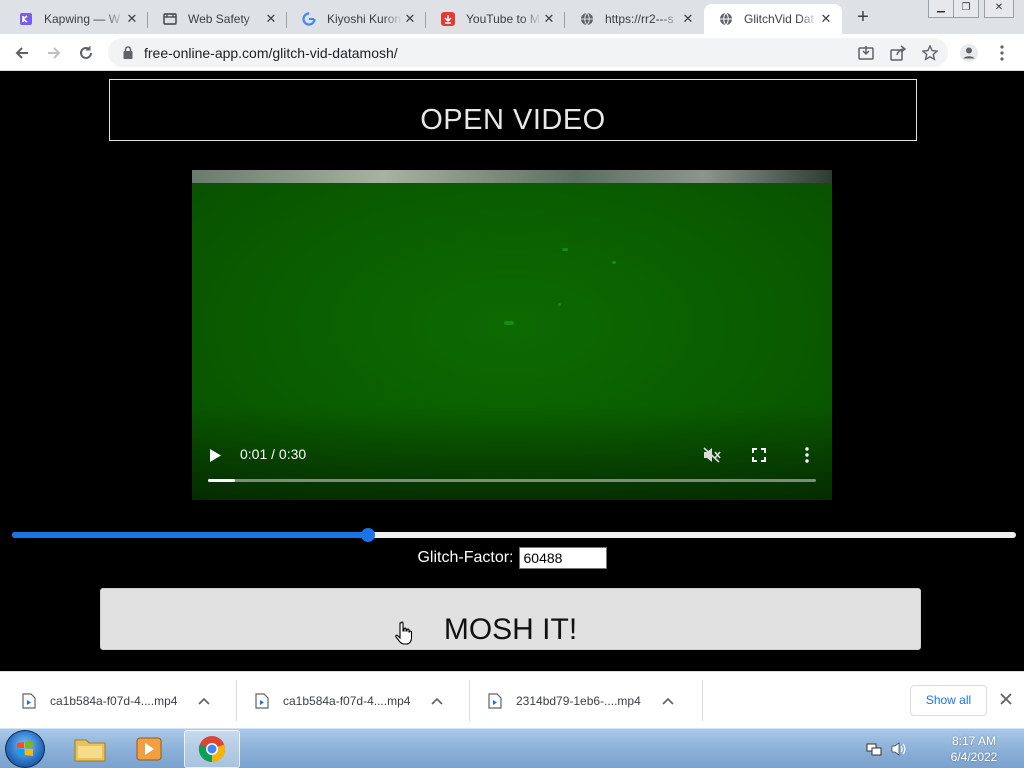 The height and width of the screenshot is (768, 1024). What do you see at coordinates (898, 53) in the screenshot?
I see `share-icon` at bounding box center [898, 53].